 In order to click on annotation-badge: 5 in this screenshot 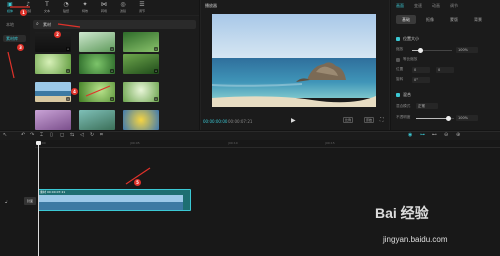, I will do `click(137, 182)`.